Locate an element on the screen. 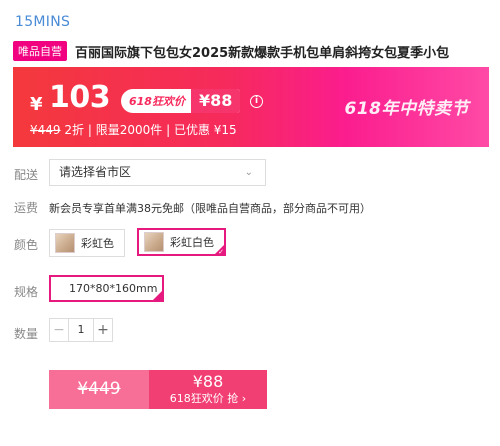  product-title: 百丽国际旗下包包女2025新款爆款手机包单肩斜挎女包夏季小包 is located at coordinates (262, 53).